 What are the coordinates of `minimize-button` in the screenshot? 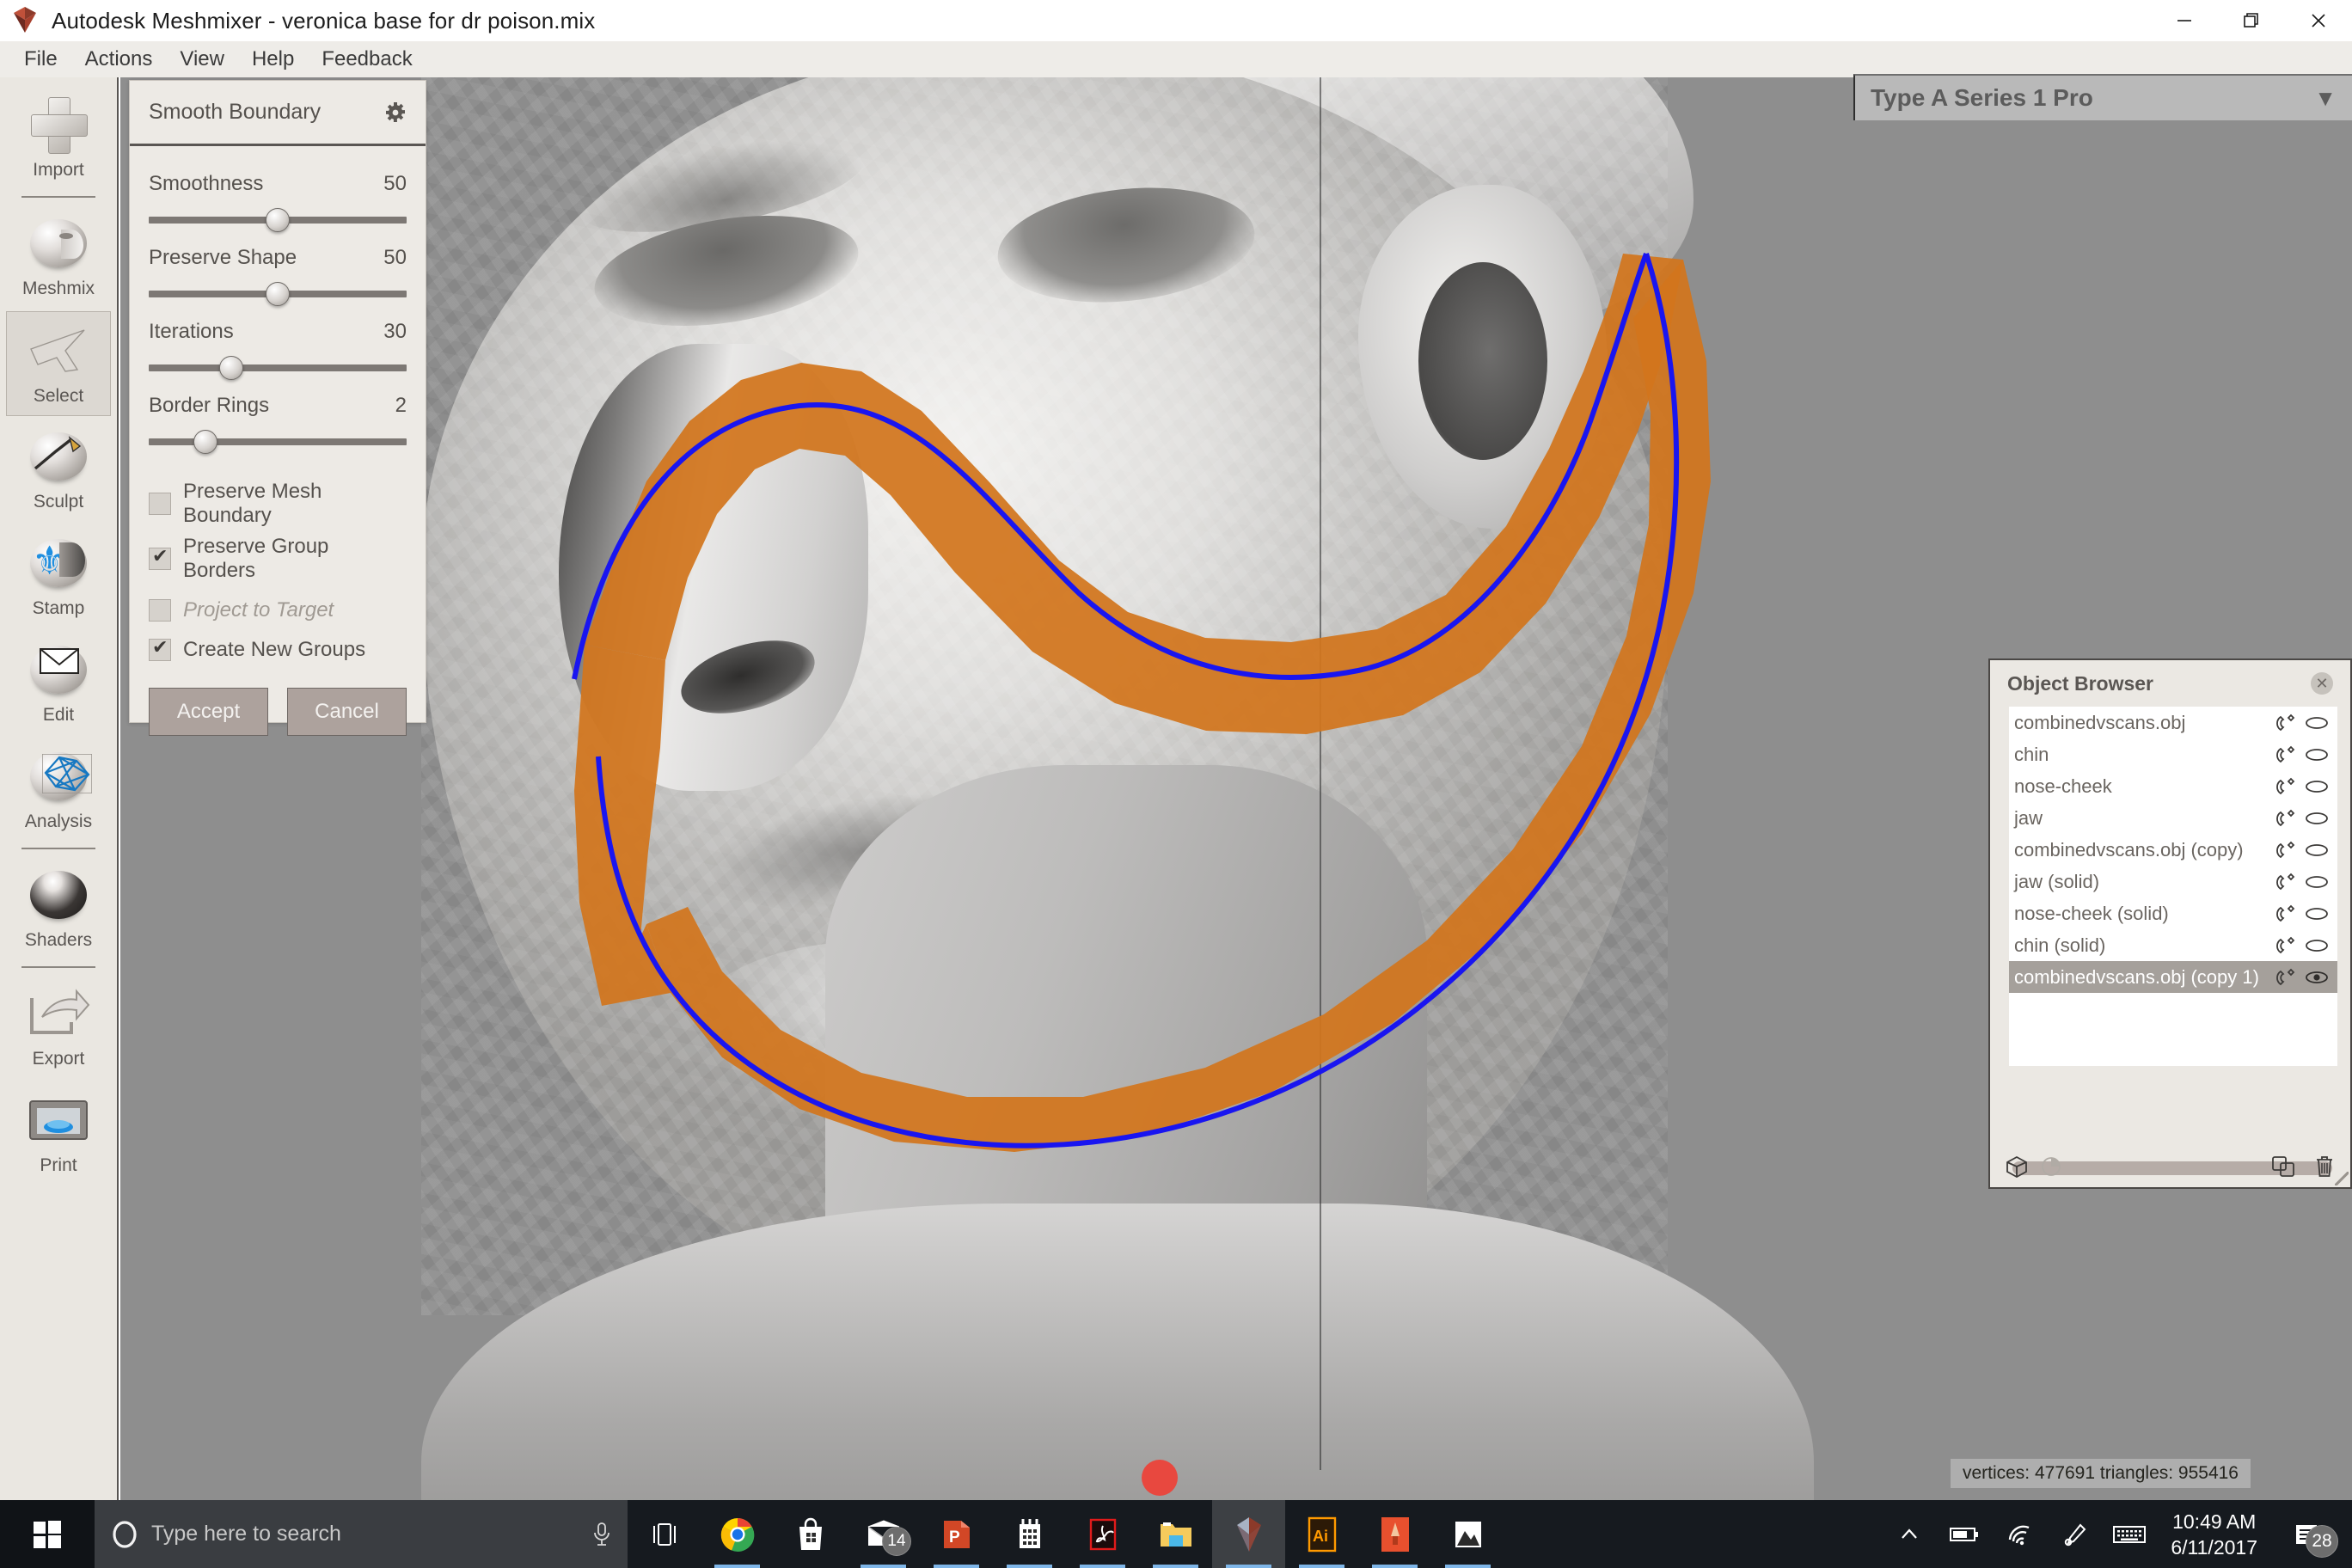 It's located at (2184, 20).